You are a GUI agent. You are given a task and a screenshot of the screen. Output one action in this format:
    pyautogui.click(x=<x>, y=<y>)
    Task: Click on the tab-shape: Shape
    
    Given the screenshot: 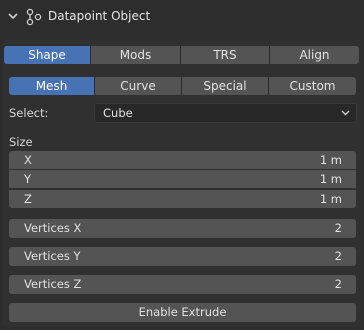 What is the action you would take?
    pyautogui.click(x=47, y=55)
    